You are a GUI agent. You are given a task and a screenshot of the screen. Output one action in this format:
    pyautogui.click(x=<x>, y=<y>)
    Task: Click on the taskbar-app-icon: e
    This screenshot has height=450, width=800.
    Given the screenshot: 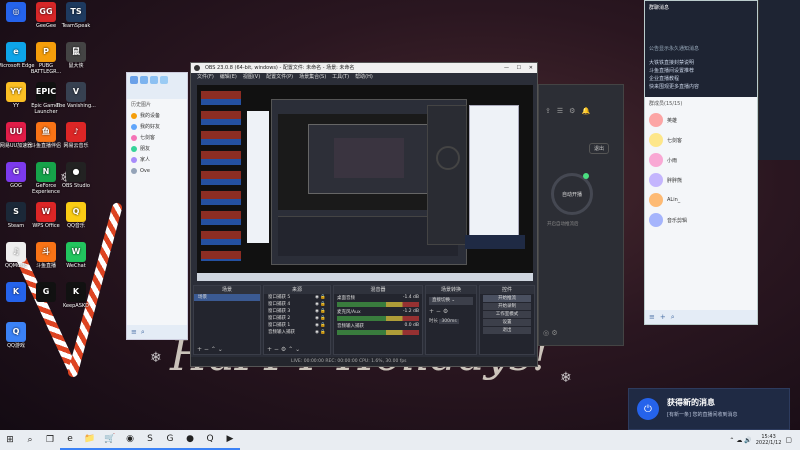 What is the action you would take?
    pyautogui.click(x=70, y=440)
    